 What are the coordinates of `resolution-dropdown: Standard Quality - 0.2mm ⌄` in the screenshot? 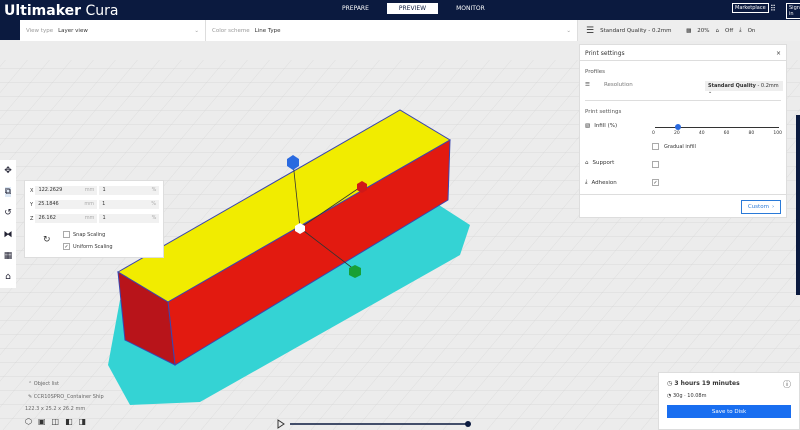 It's located at (744, 88).